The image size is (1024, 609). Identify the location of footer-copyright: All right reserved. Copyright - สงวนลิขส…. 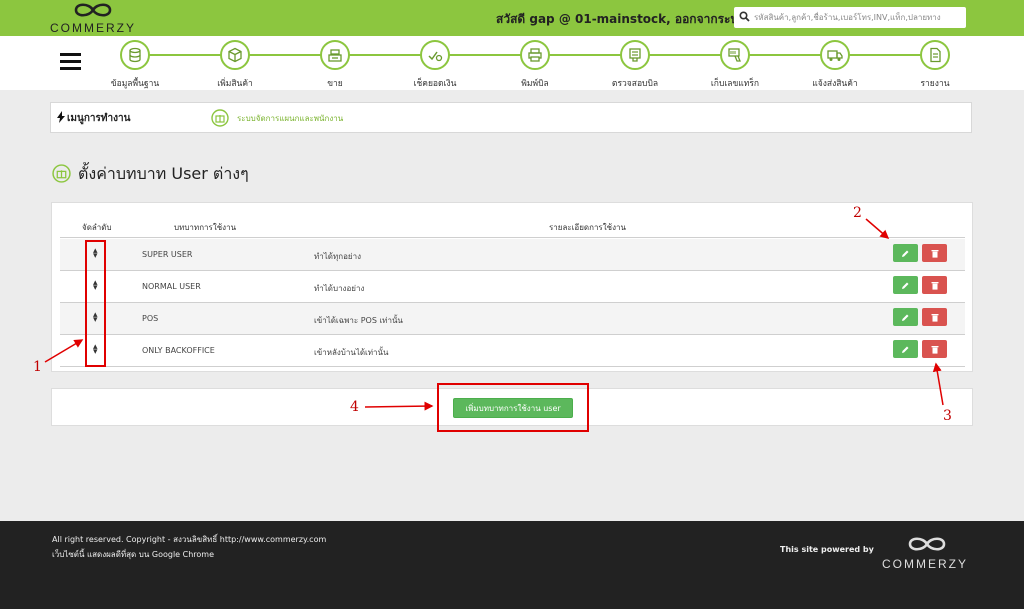
(189, 539).